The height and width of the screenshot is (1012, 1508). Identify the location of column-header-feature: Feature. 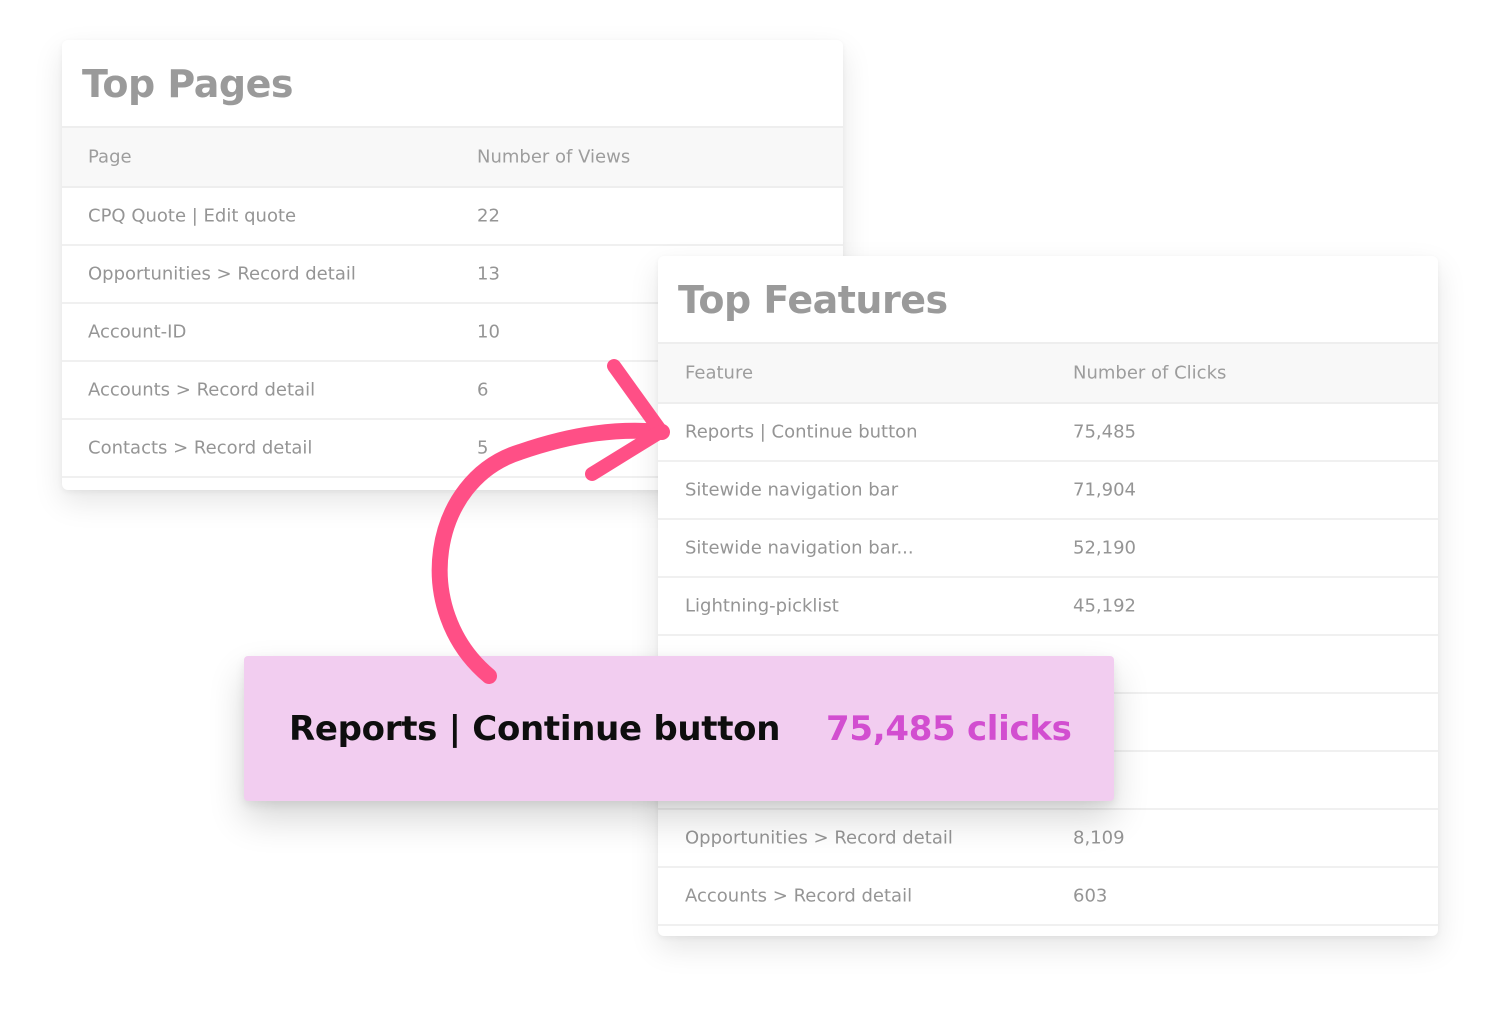
(719, 373).